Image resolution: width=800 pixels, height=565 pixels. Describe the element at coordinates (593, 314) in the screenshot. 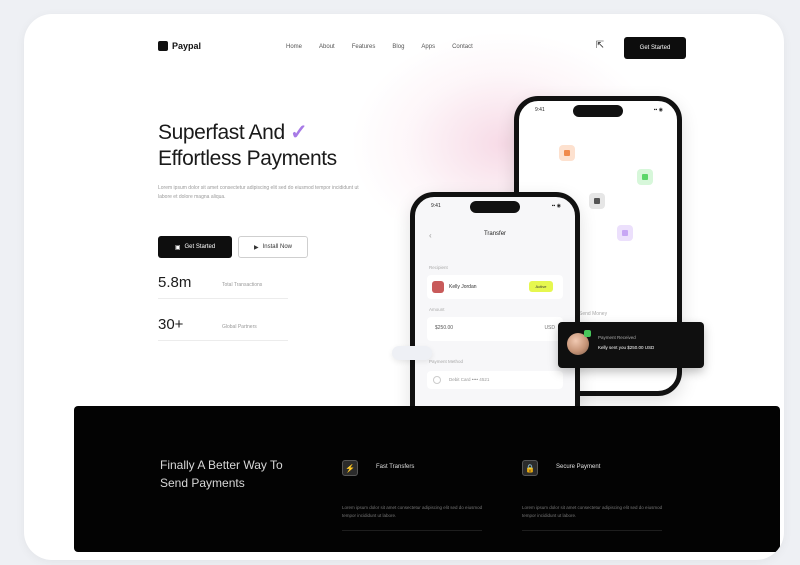

I see `back-phone-caption: Send Money` at that location.